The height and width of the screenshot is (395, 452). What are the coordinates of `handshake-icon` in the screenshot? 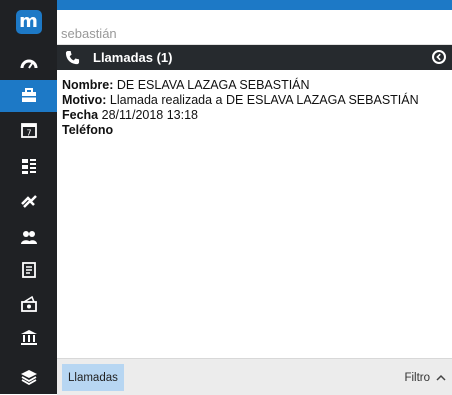 It's located at (28, 201).